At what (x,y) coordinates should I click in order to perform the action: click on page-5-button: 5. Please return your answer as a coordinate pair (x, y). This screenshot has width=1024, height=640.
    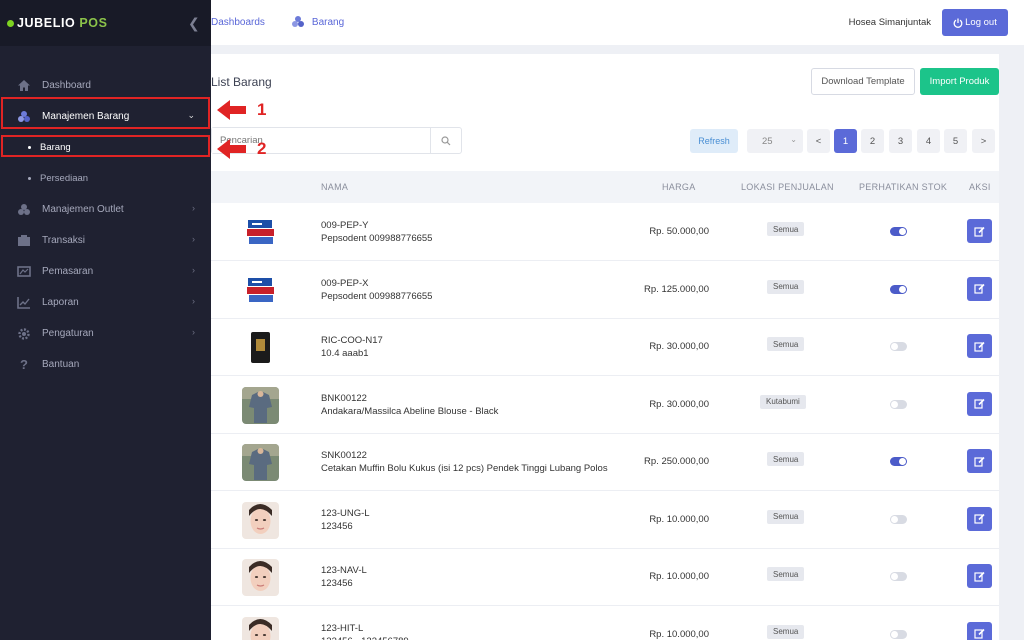
    Looking at the image, I should click on (955, 141).